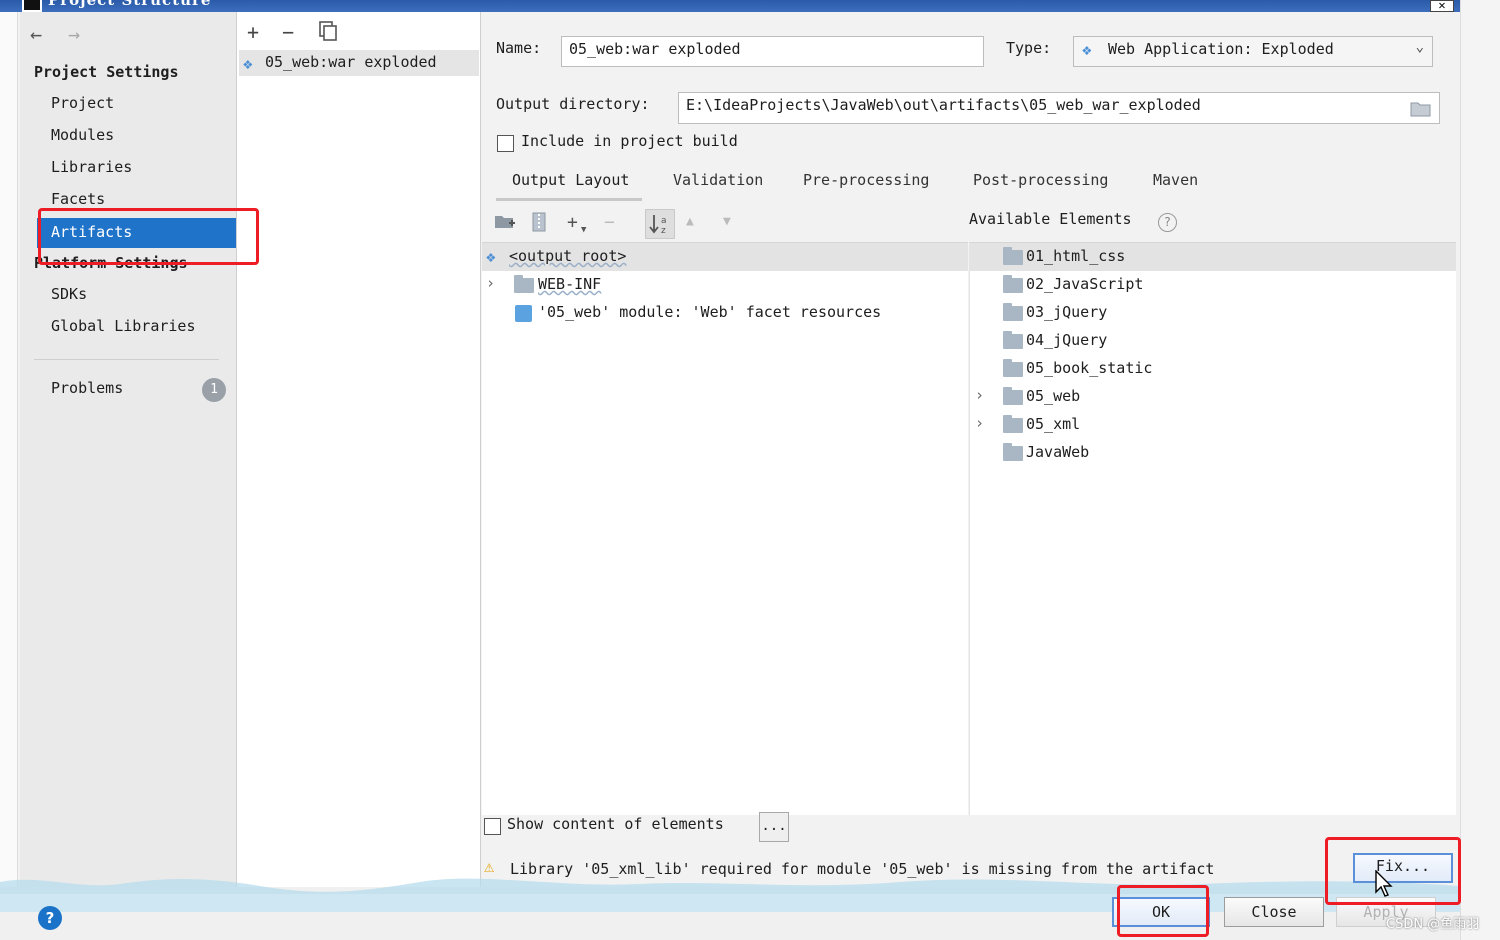 Image resolution: width=1500 pixels, height=940 pixels. I want to click on artifact-icon: ❖, so click(248, 63).